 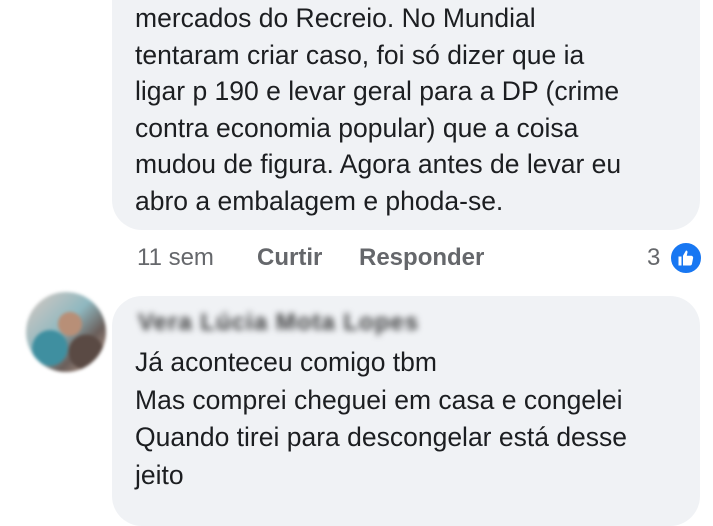 I want to click on comment-author-name: Vera Lúcia Mota Lopes, so click(x=278, y=323).